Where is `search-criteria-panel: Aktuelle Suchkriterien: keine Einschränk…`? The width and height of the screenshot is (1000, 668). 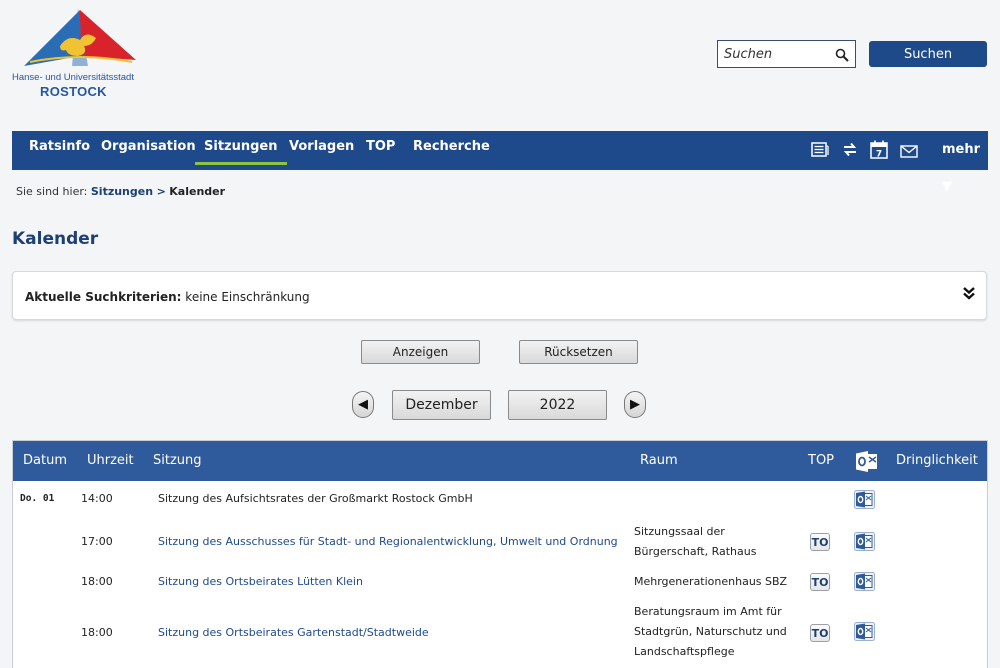
search-criteria-panel: Aktuelle Suchkriterien: keine Einschränk… is located at coordinates (499, 295).